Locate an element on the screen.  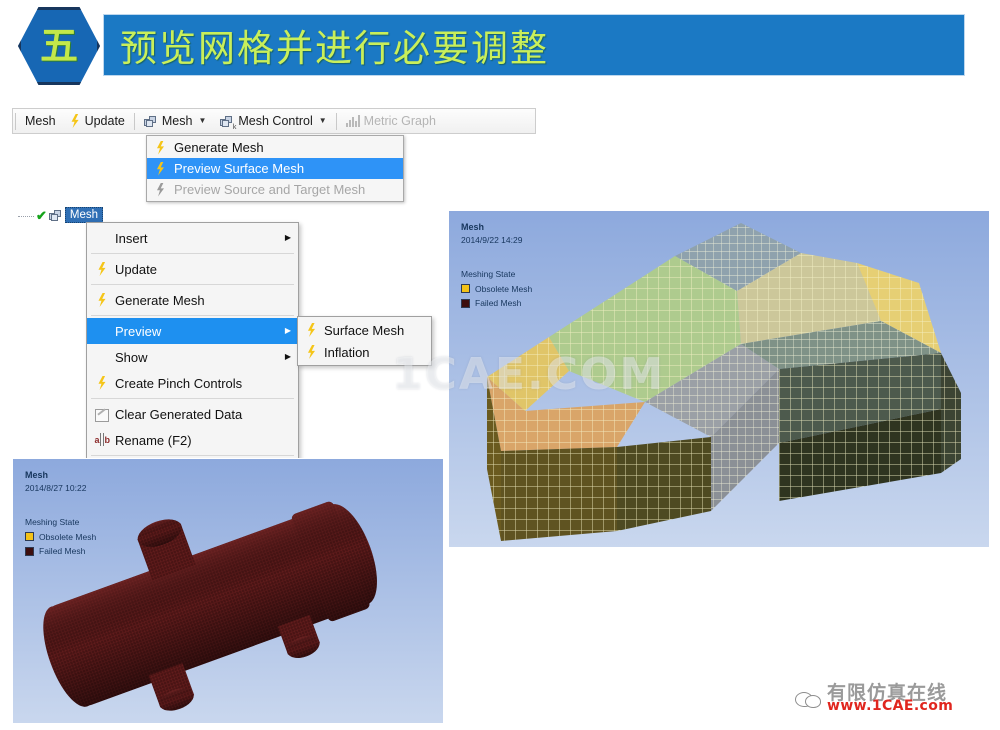
watermark-url: www.1CAE.com is located at coordinates (890, 706).